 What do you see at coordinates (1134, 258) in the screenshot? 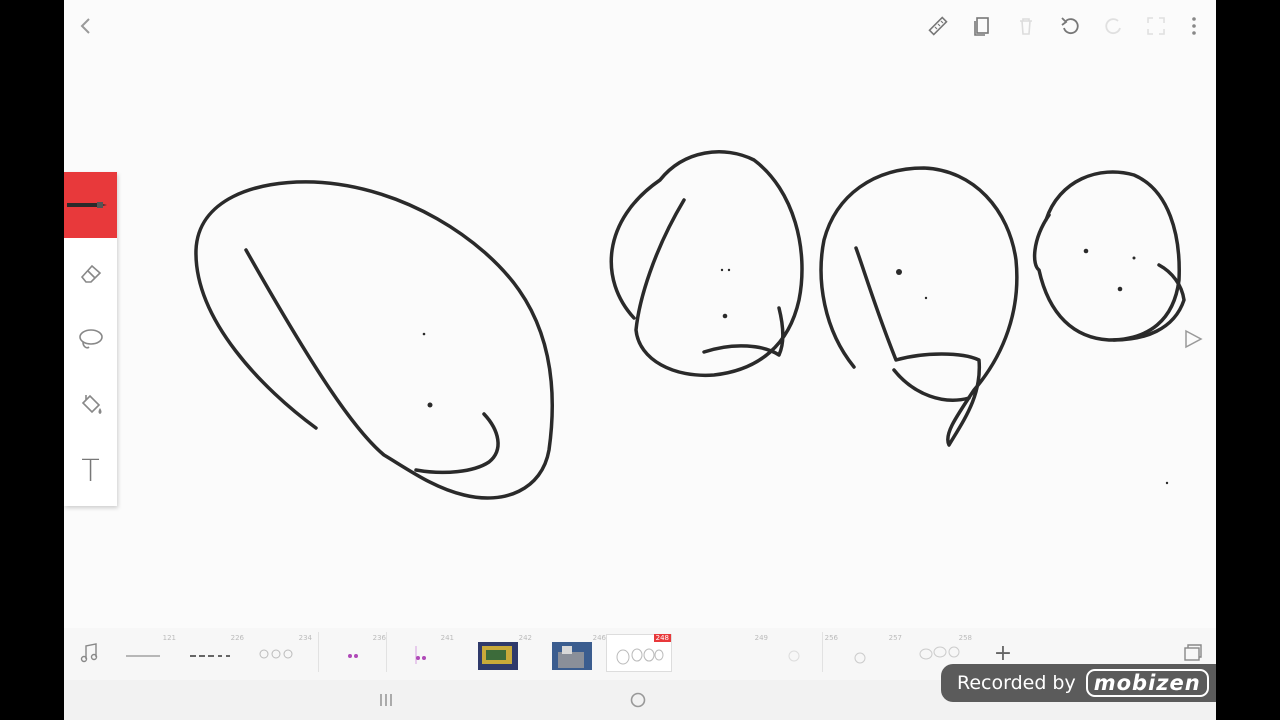
I see `dot-face4-b` at bounding box center [1134, 258].